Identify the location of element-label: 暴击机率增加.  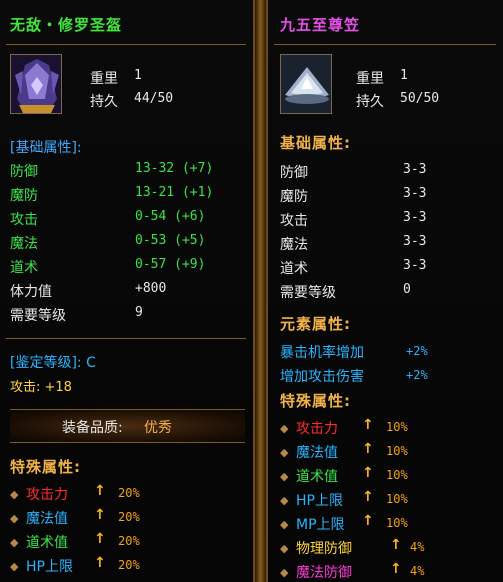
(322, 353).